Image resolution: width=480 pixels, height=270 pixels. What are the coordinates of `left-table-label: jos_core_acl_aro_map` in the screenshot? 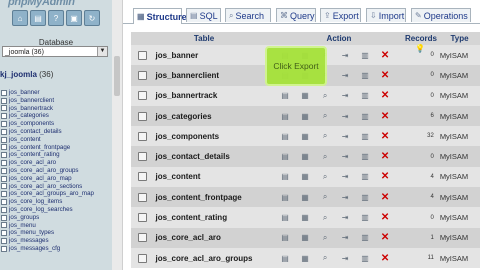 It's located at (40, 179).